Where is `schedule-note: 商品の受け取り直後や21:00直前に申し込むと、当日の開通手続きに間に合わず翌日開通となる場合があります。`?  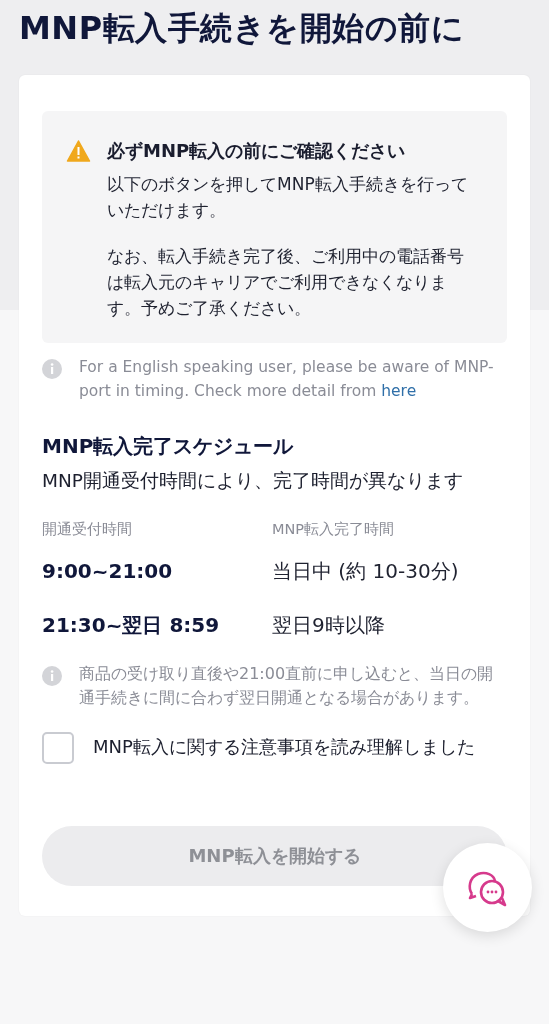 schedule-note: 商品の受け取り直後や21:00直前に申し込むと、当日の開通手続きに間に合わず翌日開通となる場合があります。 is located at coordinates (287, 686).